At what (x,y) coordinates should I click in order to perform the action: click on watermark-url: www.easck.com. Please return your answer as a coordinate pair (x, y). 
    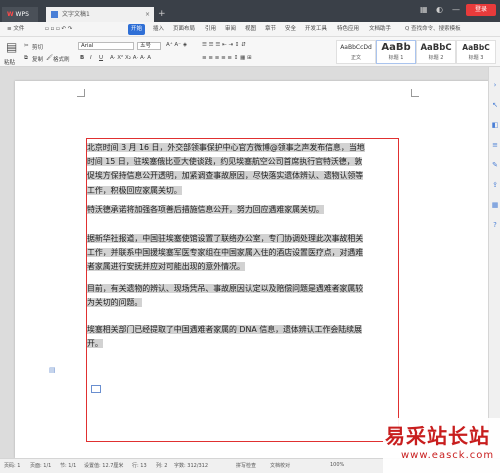
    Looking at the image, I should click on (448, 455).